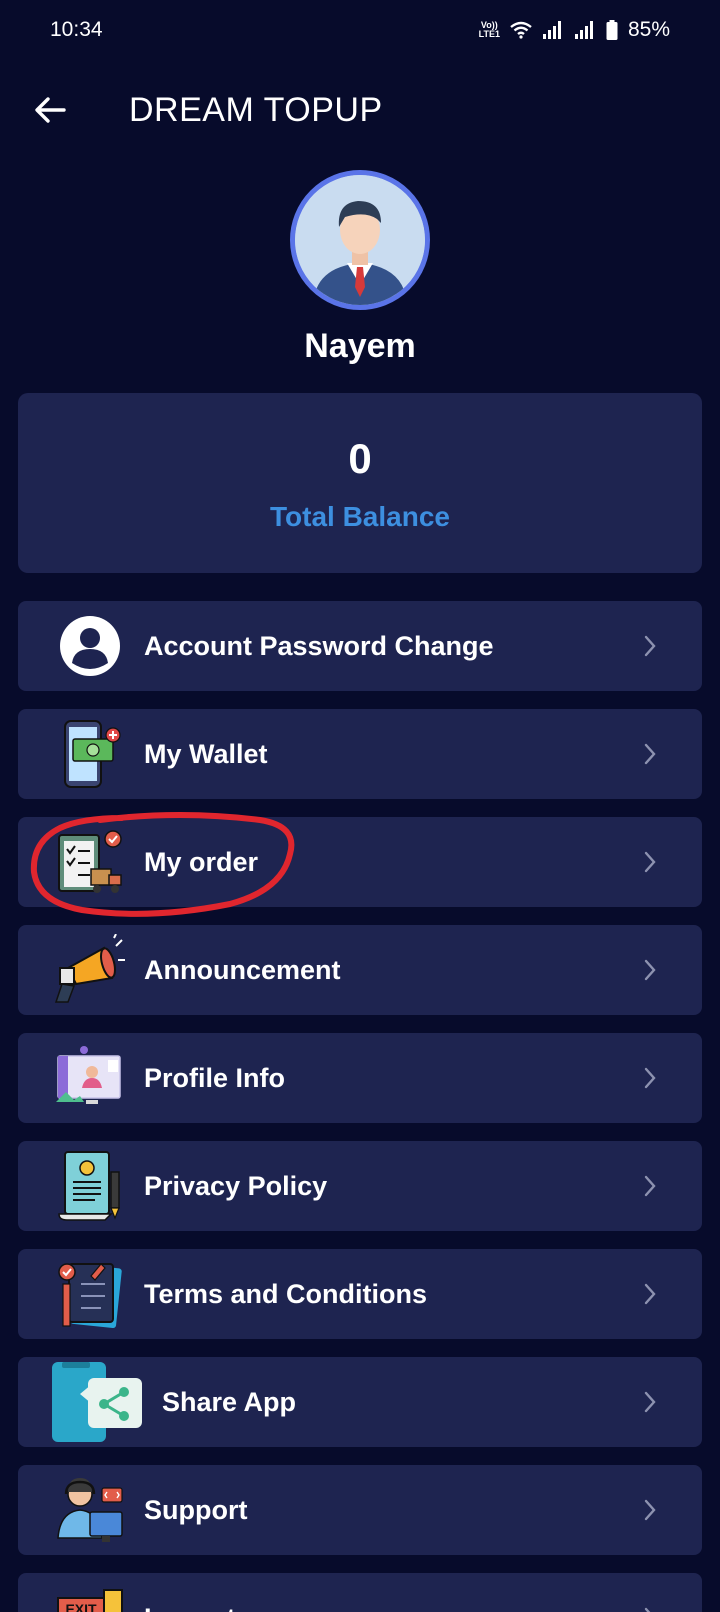  Describe the element at coordinates (360, 1078) in the screenshot. I see `menu-item-profile-info: Profile Info` at that location.